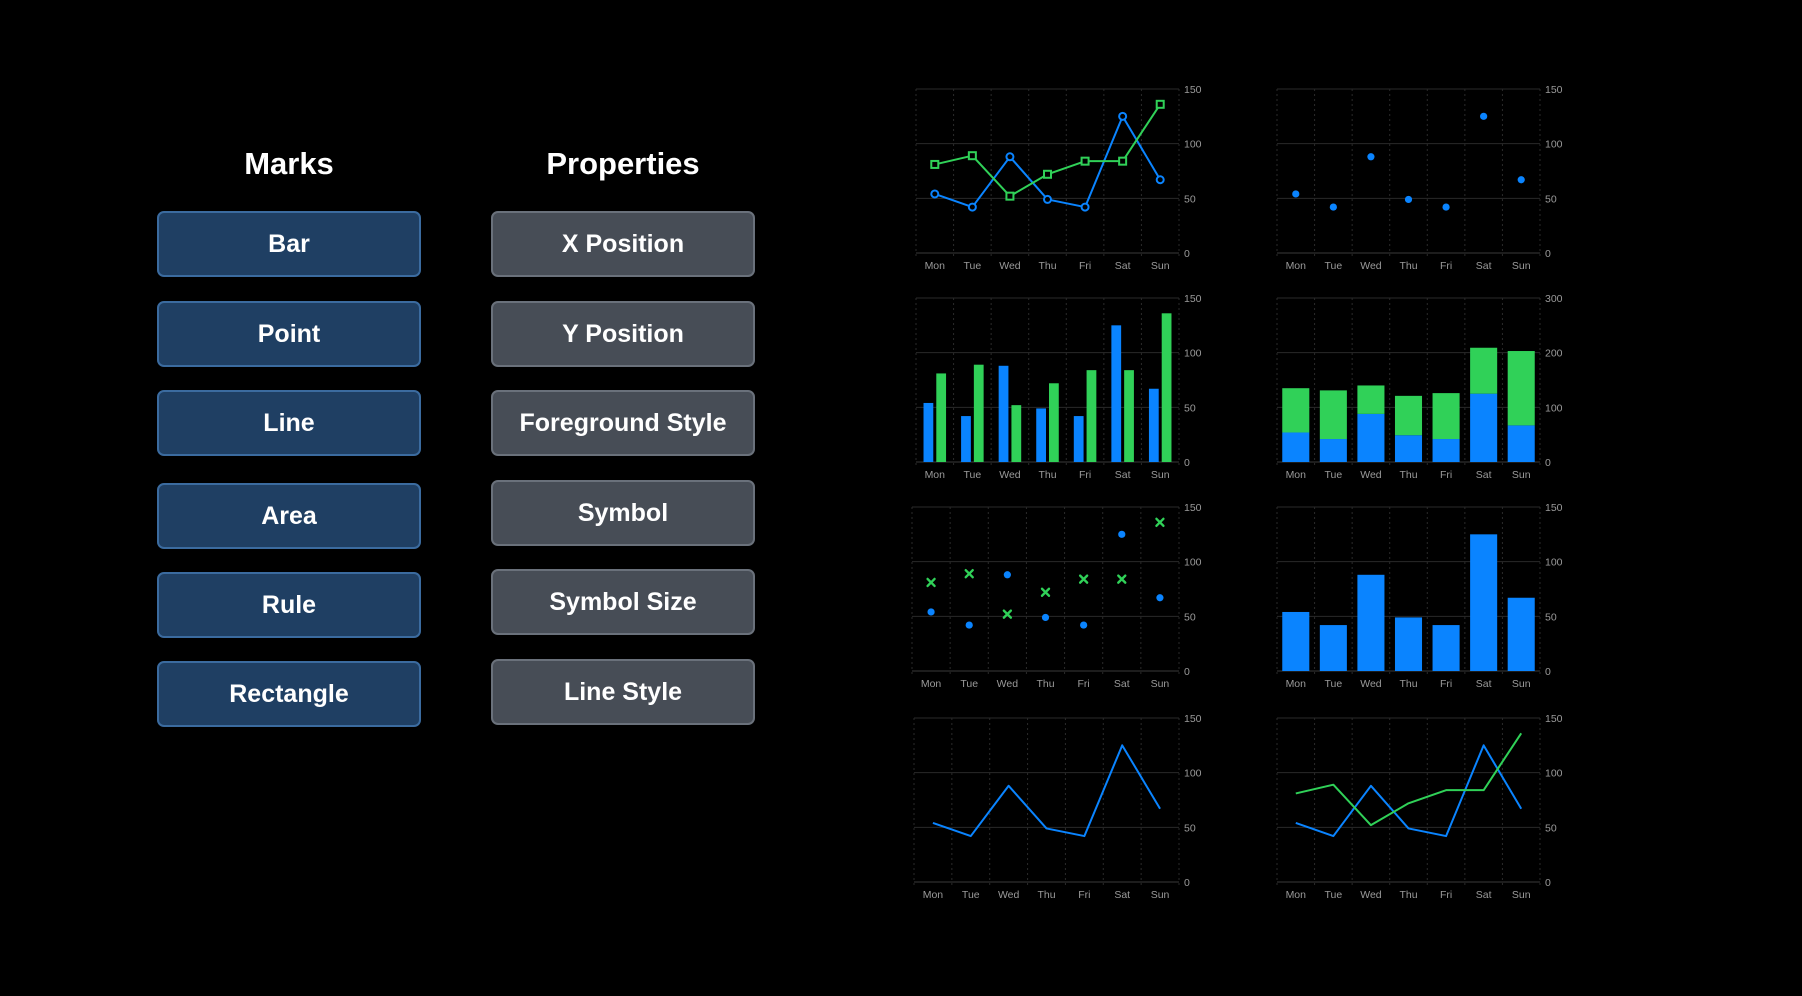  I want to click on property-y-position-button: Y Position, so click(623, 334).